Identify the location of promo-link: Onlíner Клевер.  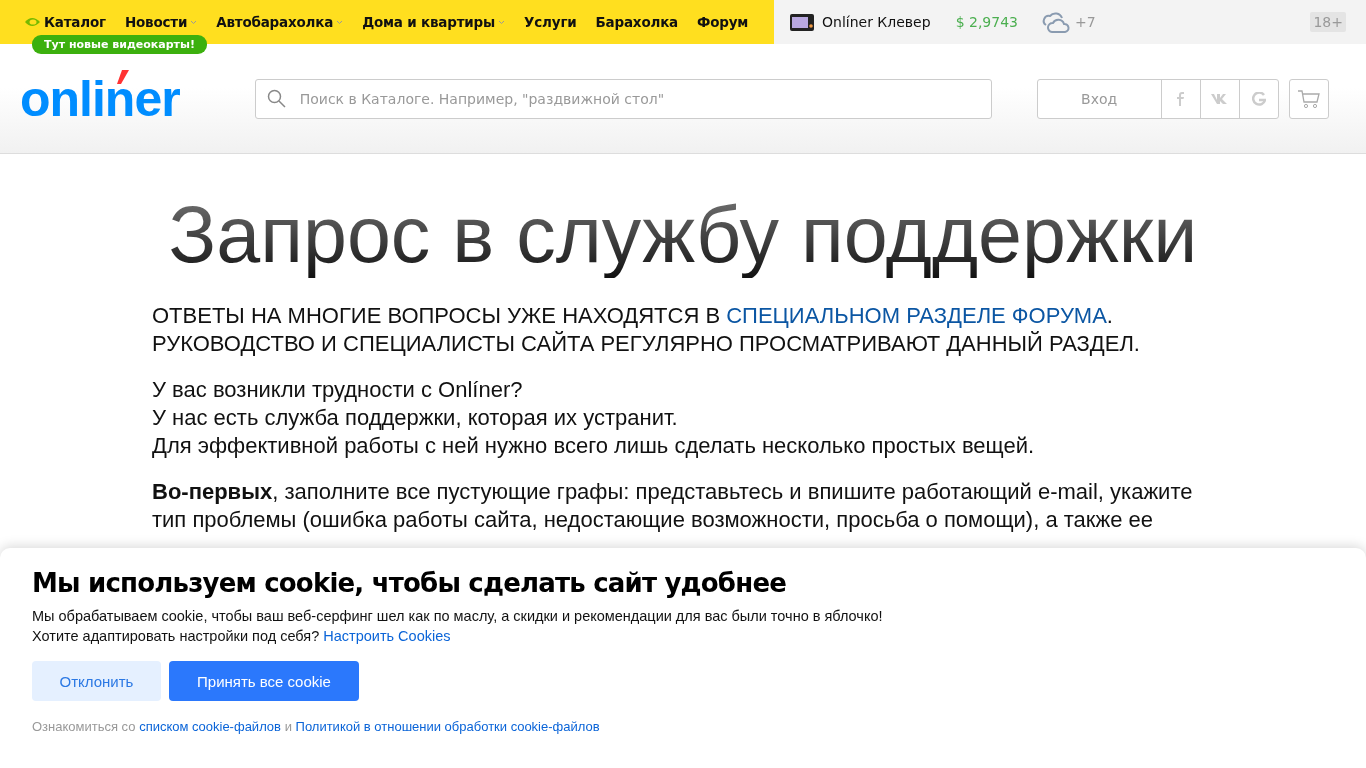
(860, 22).